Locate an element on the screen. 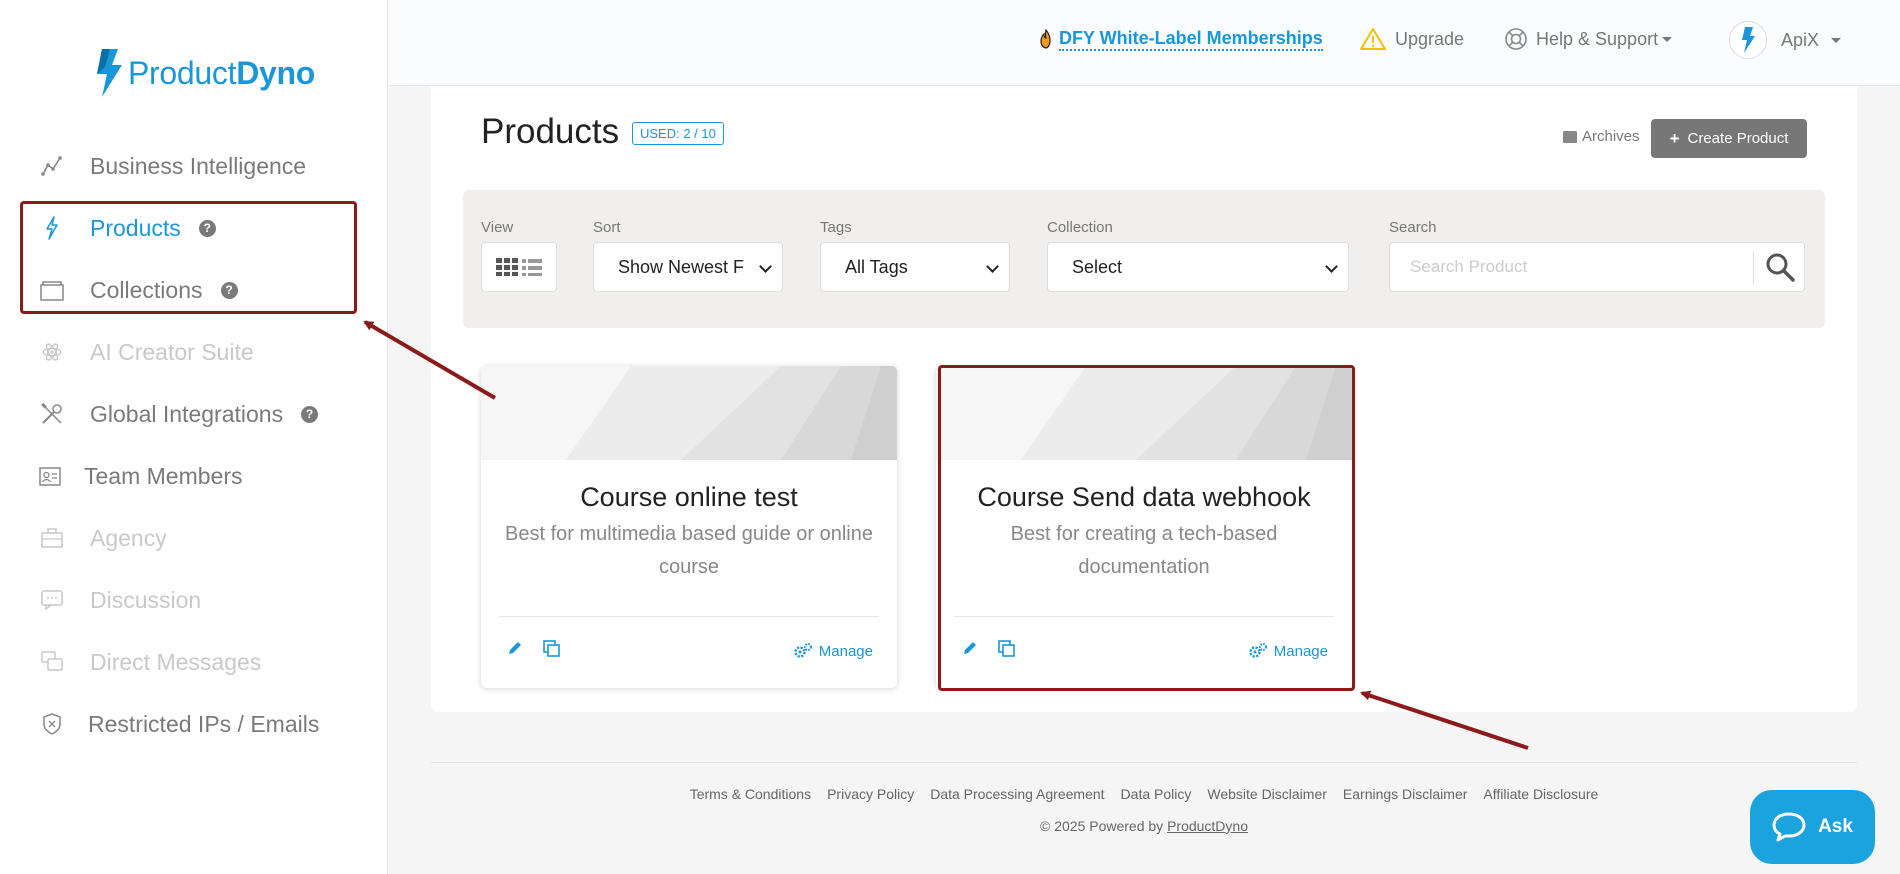 This screenshot has width=1900, height=874. sidebar-item-label: Team Members is located at coordinates (163, 475).